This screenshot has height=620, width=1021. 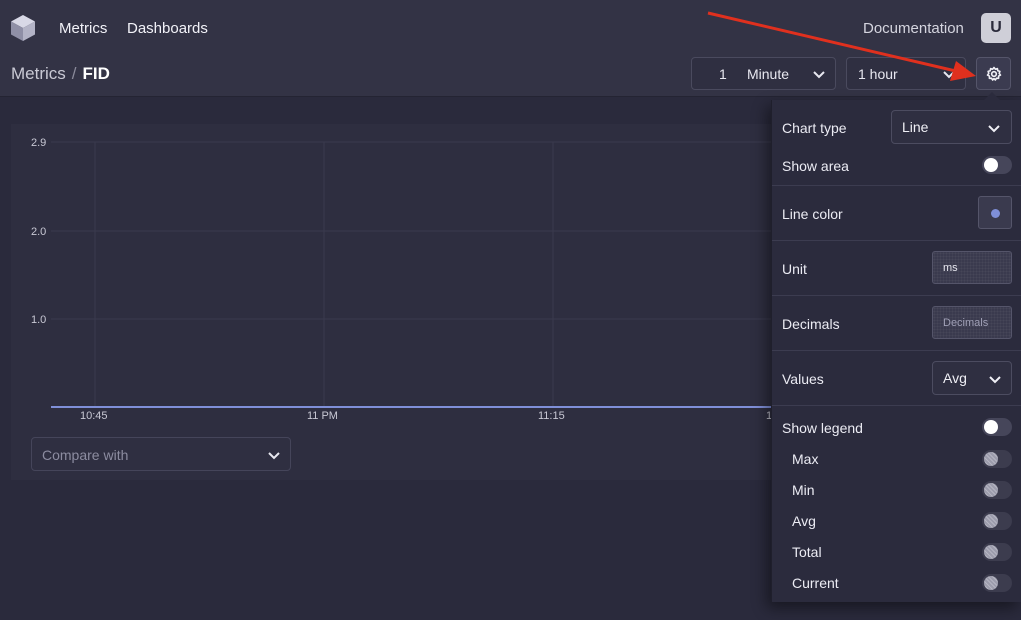 I want to click on nav-link-dashboards: Dashboards, so click(x=167, y=28).